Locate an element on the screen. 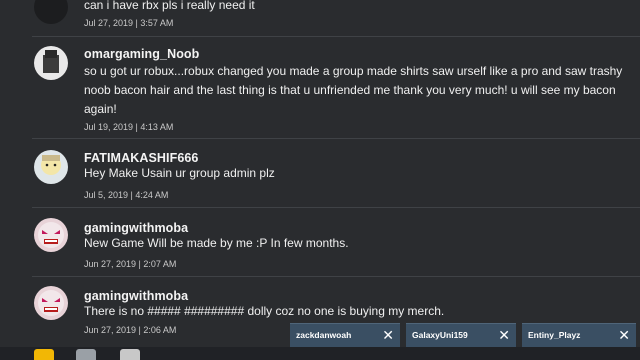  noob-avatar-icon is located at coordinates (51, 63).